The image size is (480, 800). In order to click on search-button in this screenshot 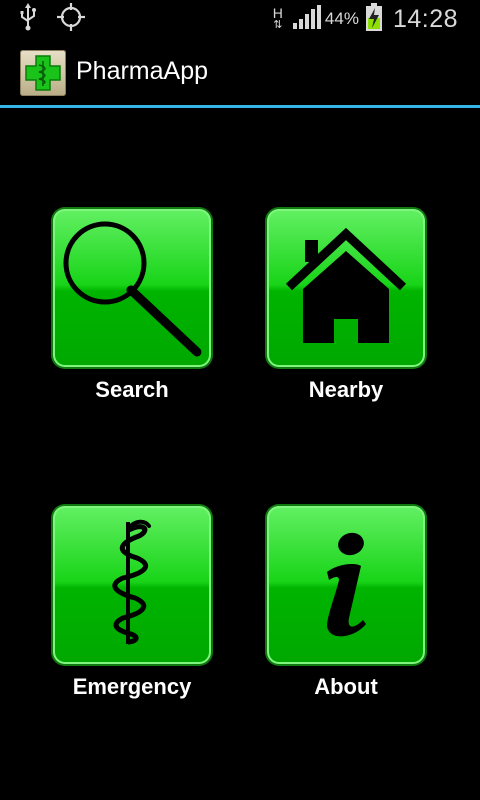, I will do `click(132, 288)`.